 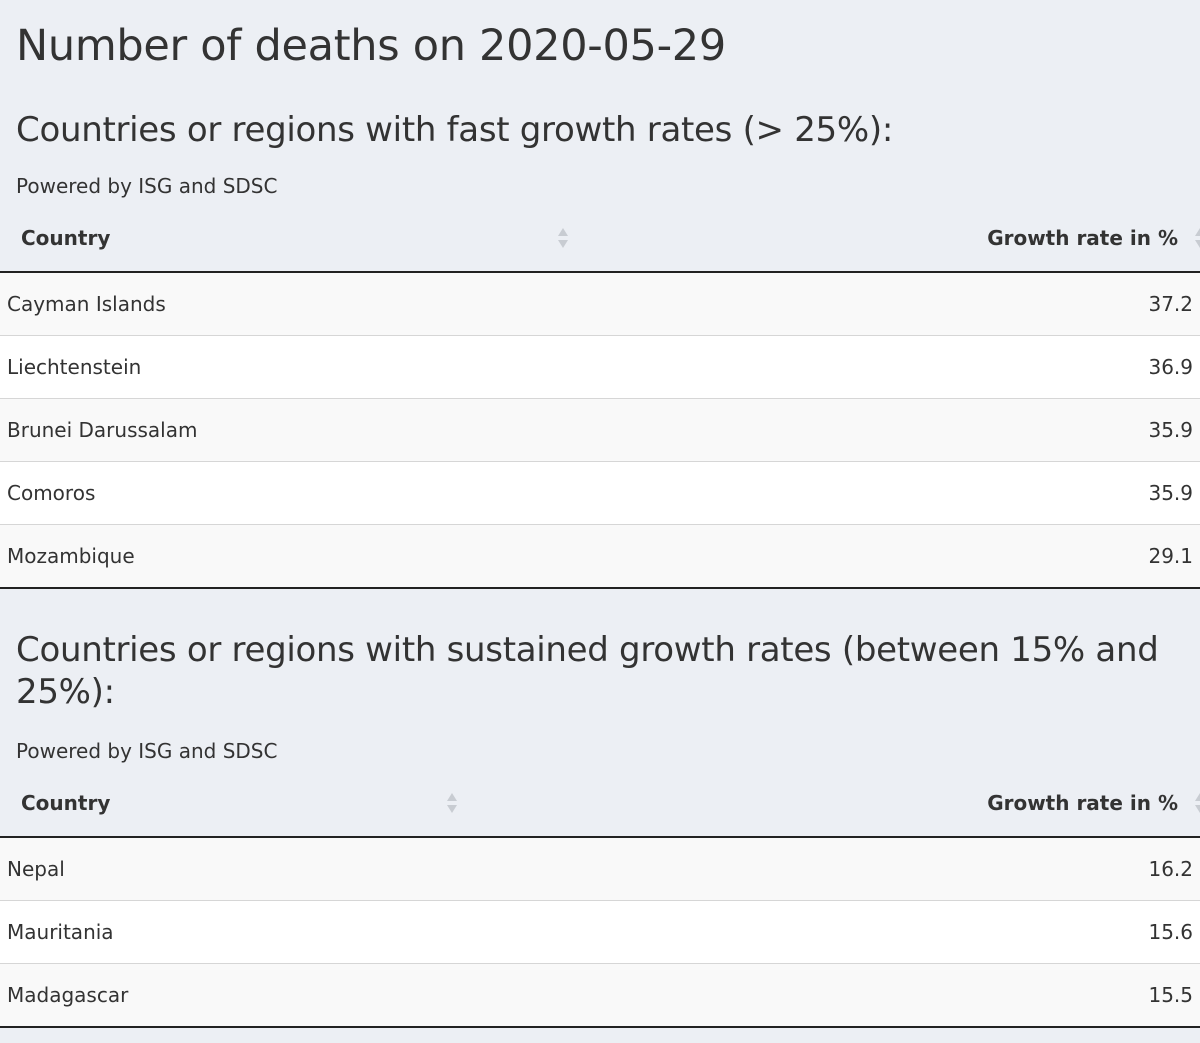 What do you see at coordinates (300, 556) in the screenshot?
I see `cell-country: Mozambique` at bounding box center [300, 556].